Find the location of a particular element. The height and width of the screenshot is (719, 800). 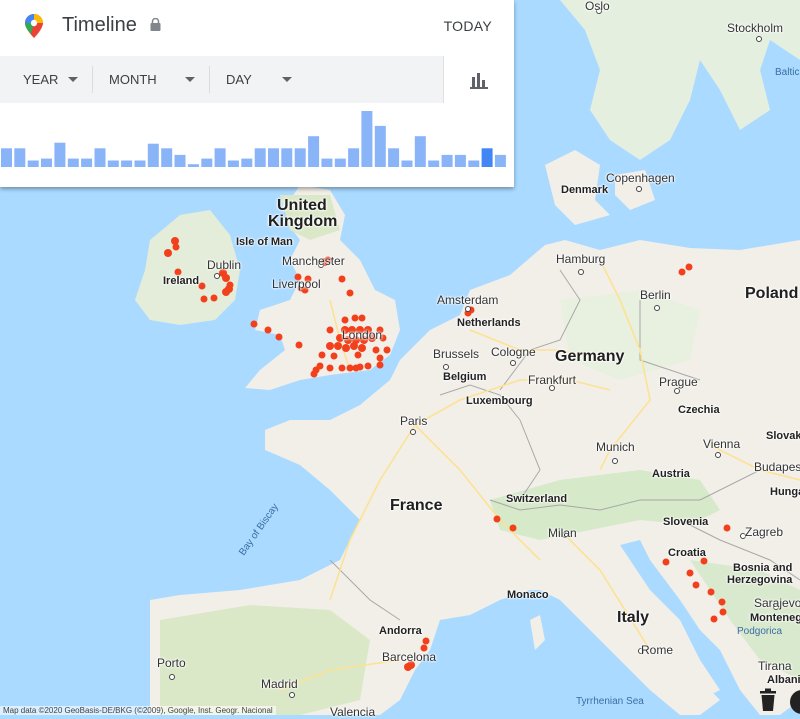

date-filter-bar: YEAR MONTH DAY is located at coordinates (257, 79).